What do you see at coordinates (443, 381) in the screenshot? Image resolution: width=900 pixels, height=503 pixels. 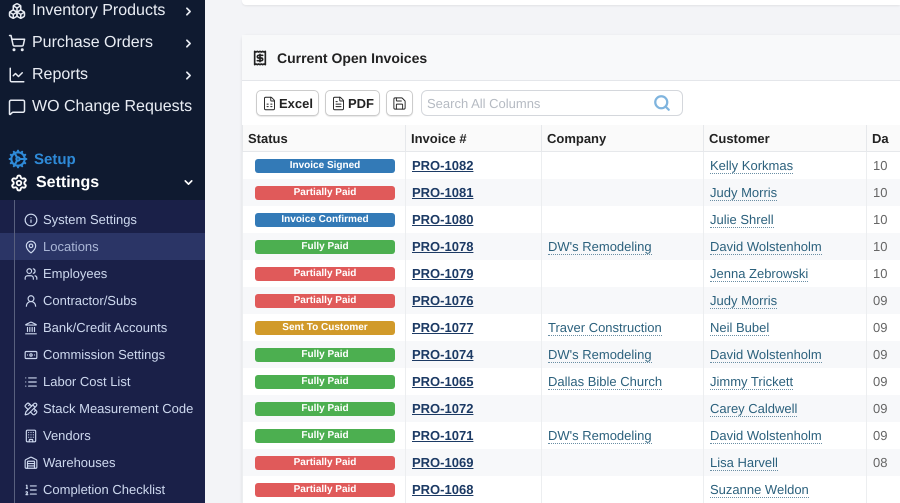 I see `invoice-link: PRO-1065` at bounding box center [443, 381].